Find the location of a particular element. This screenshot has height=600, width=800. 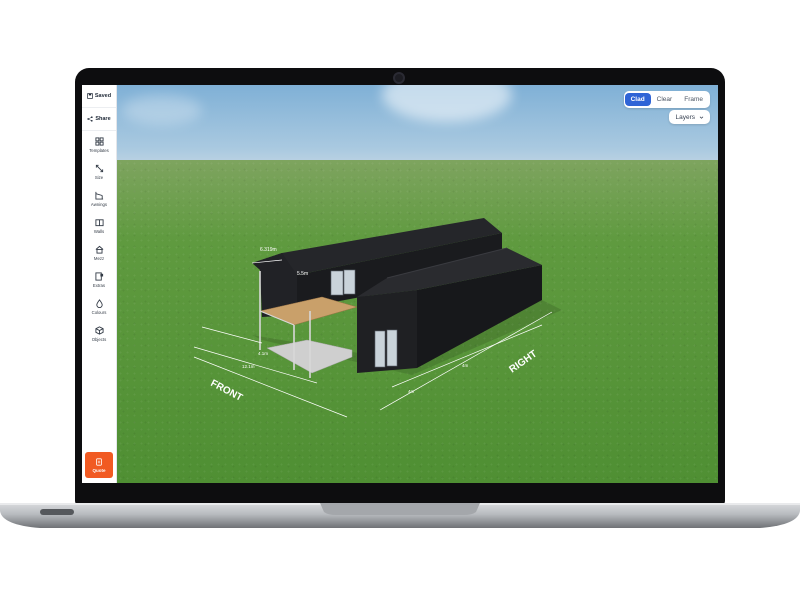

sidebar-item-label: Mezz is located at coordinates (99, 258).